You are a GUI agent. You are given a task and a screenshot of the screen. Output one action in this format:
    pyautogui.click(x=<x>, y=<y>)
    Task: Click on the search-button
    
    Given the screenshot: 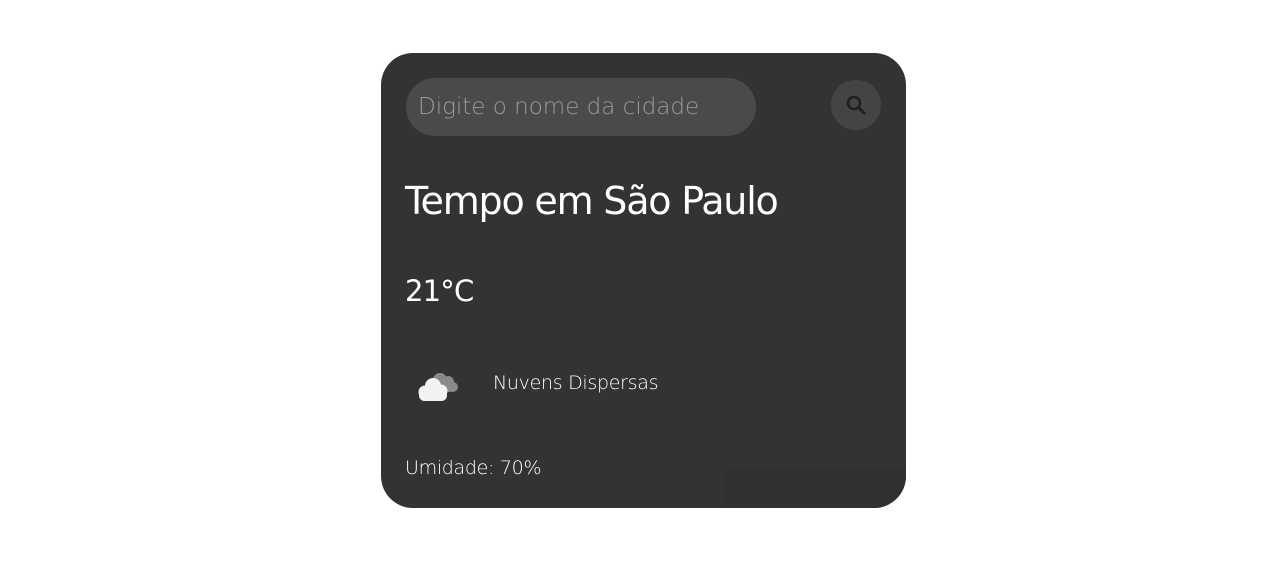 What is the action you would take?
    pyautogui.click(x=856, y=105)
    